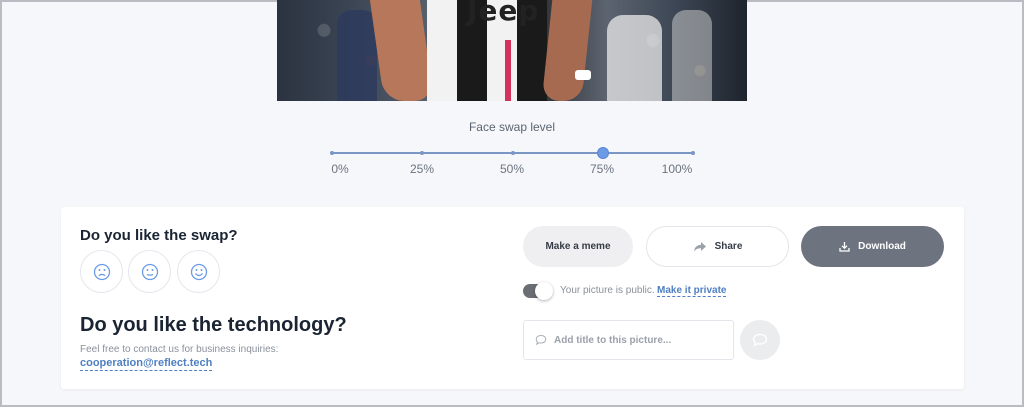  Describe the element at coordinates (602, 169) in the screenshot. I see `slider-label-75: 75%` at that location.